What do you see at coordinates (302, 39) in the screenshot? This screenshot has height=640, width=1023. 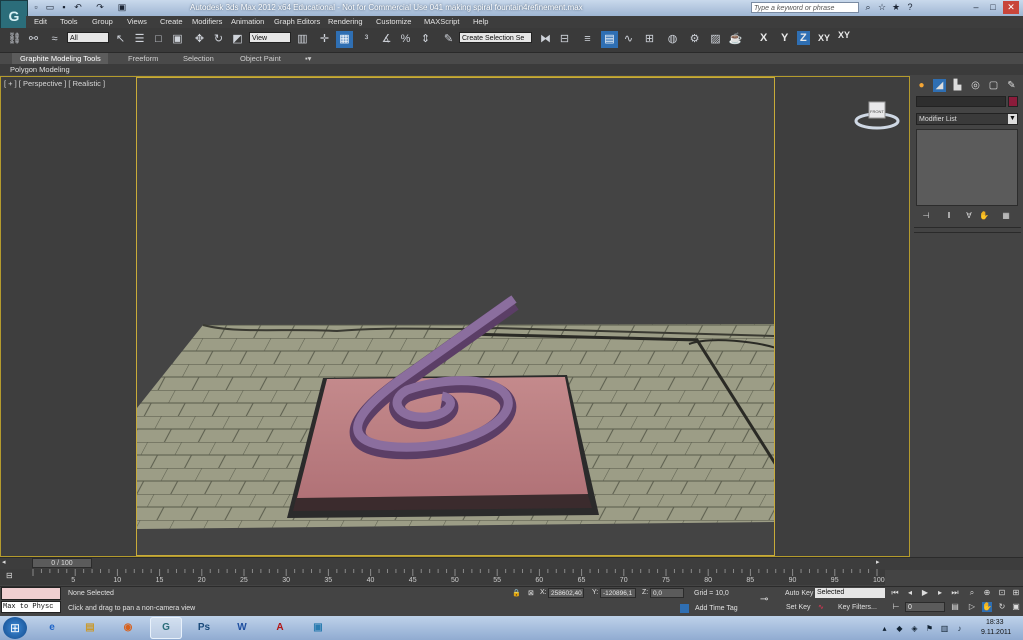 I see `pivot-center-icon: ▥` at bounding box center [302, 39].